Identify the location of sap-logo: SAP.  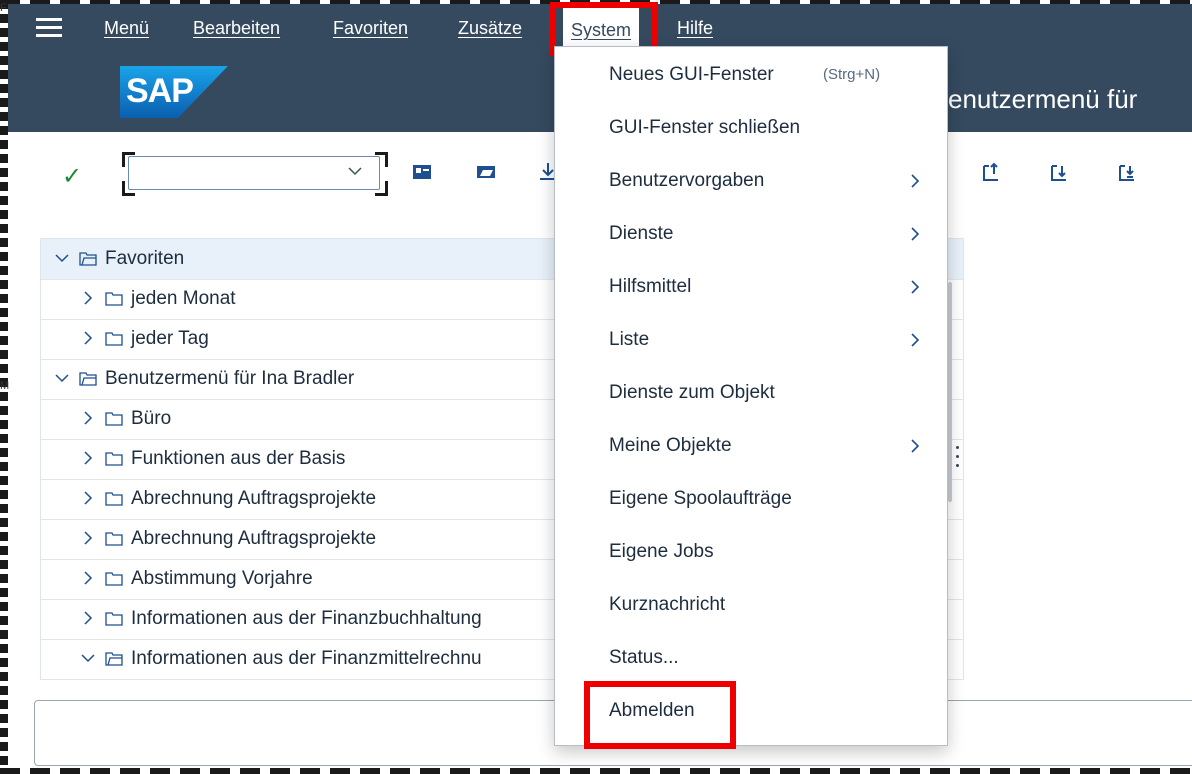
(174, 92).